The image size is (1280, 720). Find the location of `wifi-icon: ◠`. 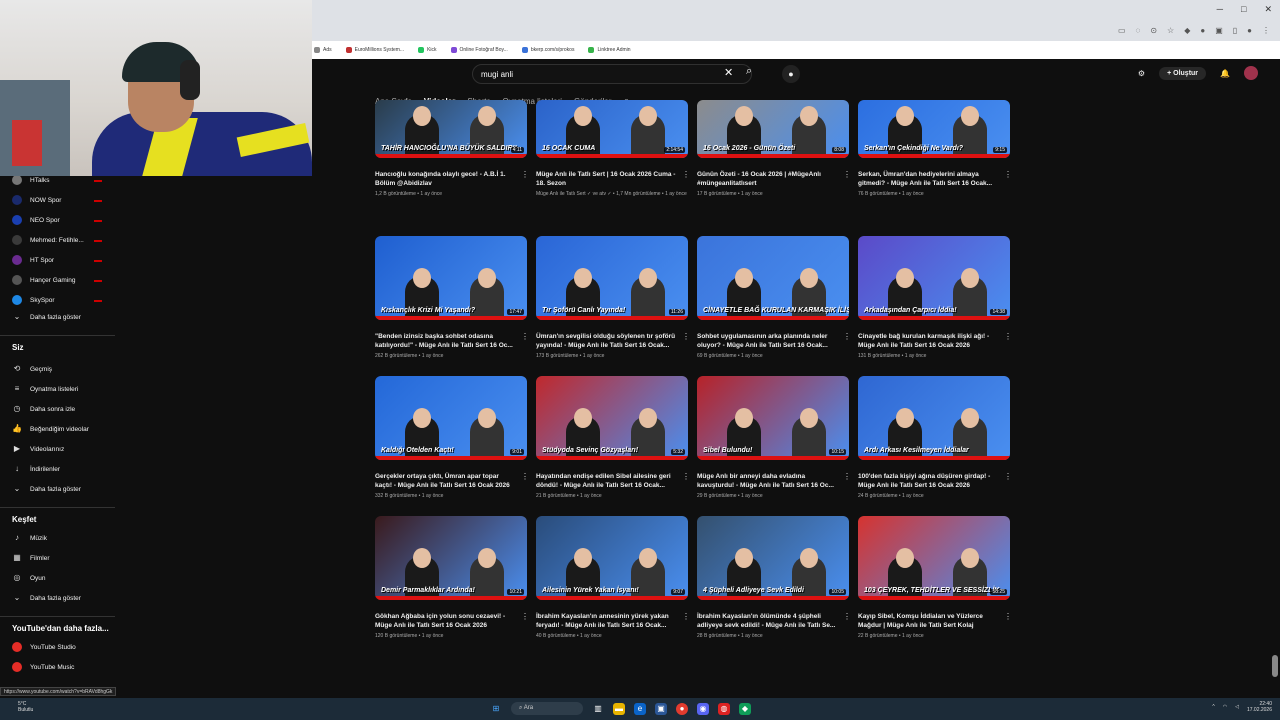

wifi-icon: ◠ is located at coordinates (1225, 707).